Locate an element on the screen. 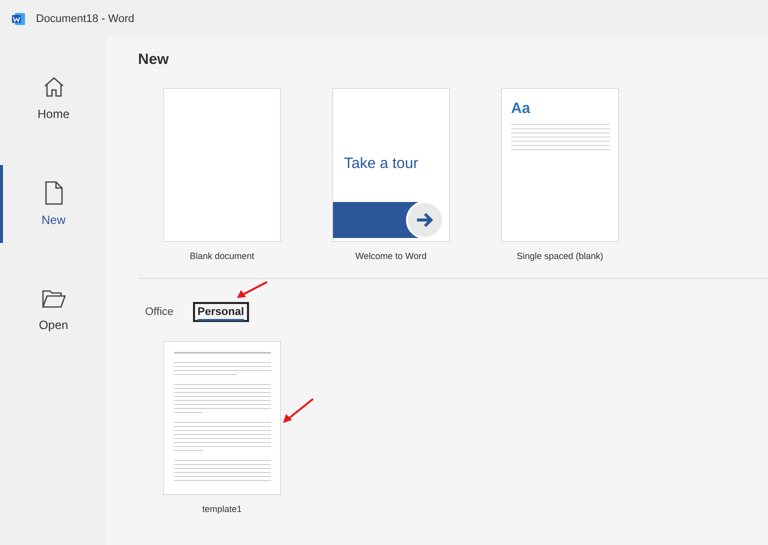 This screenshot has width=768, height=545. template-thumbnail: Take a tour is located at coordinates (391, 165).